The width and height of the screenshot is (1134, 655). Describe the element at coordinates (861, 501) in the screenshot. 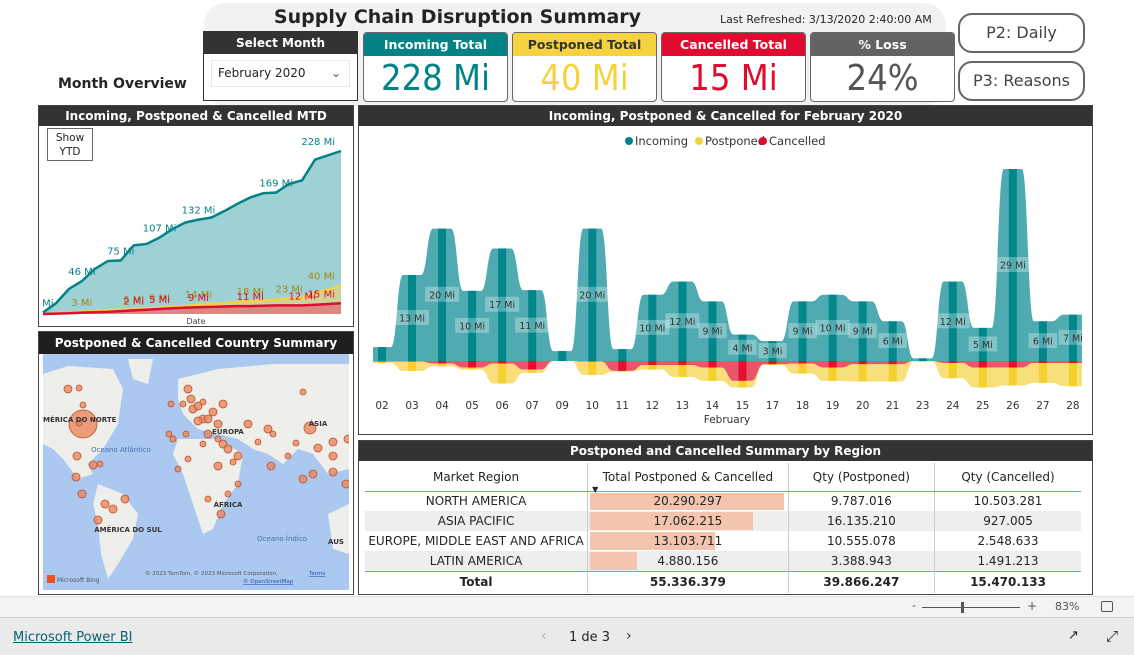

I see `cell-postponed: 9.787.016` at that location.